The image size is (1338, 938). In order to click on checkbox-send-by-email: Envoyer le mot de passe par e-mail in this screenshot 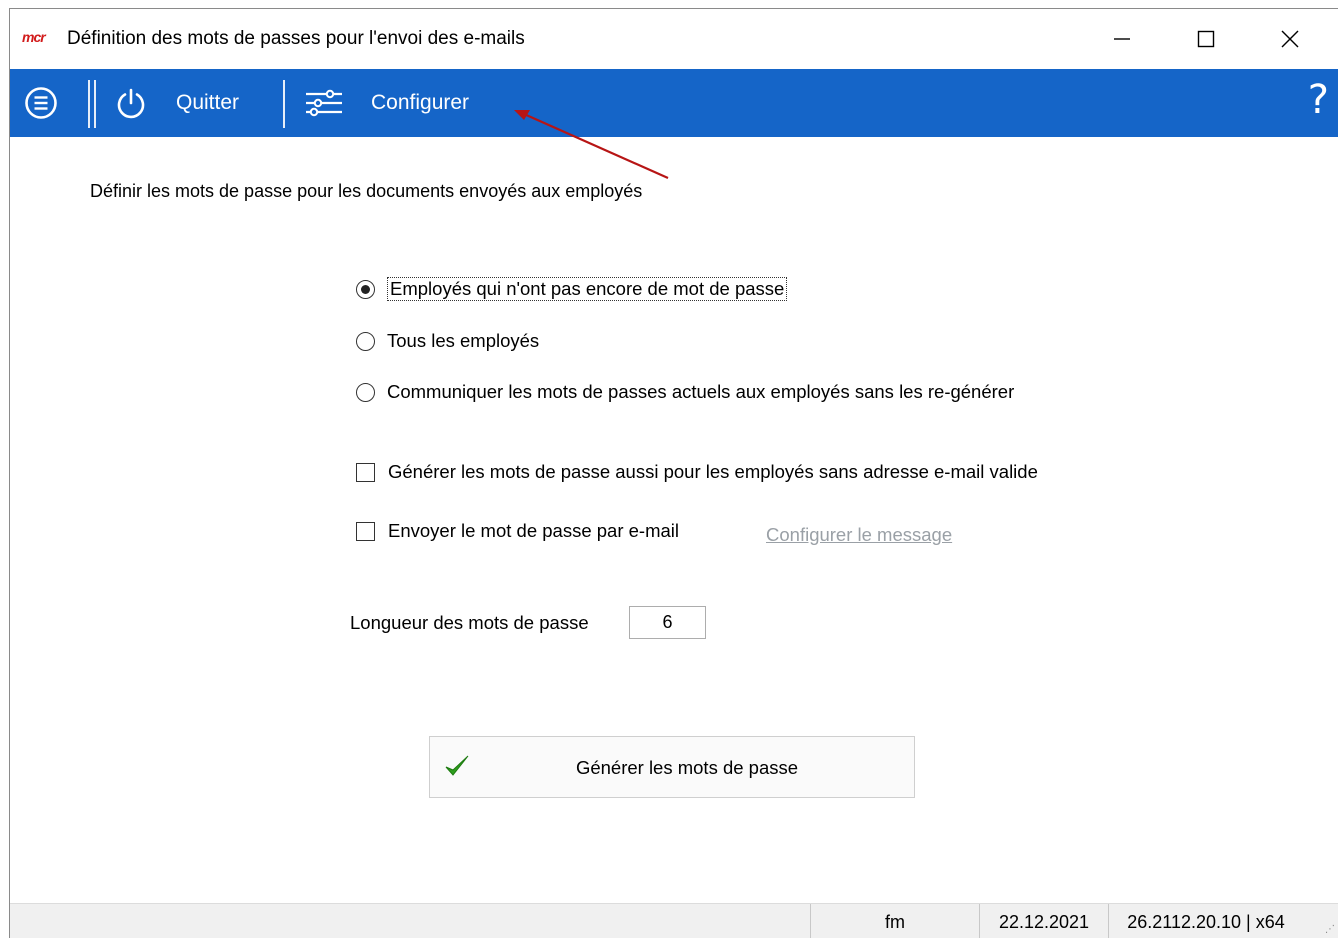, I will do `click(517, 531)`.